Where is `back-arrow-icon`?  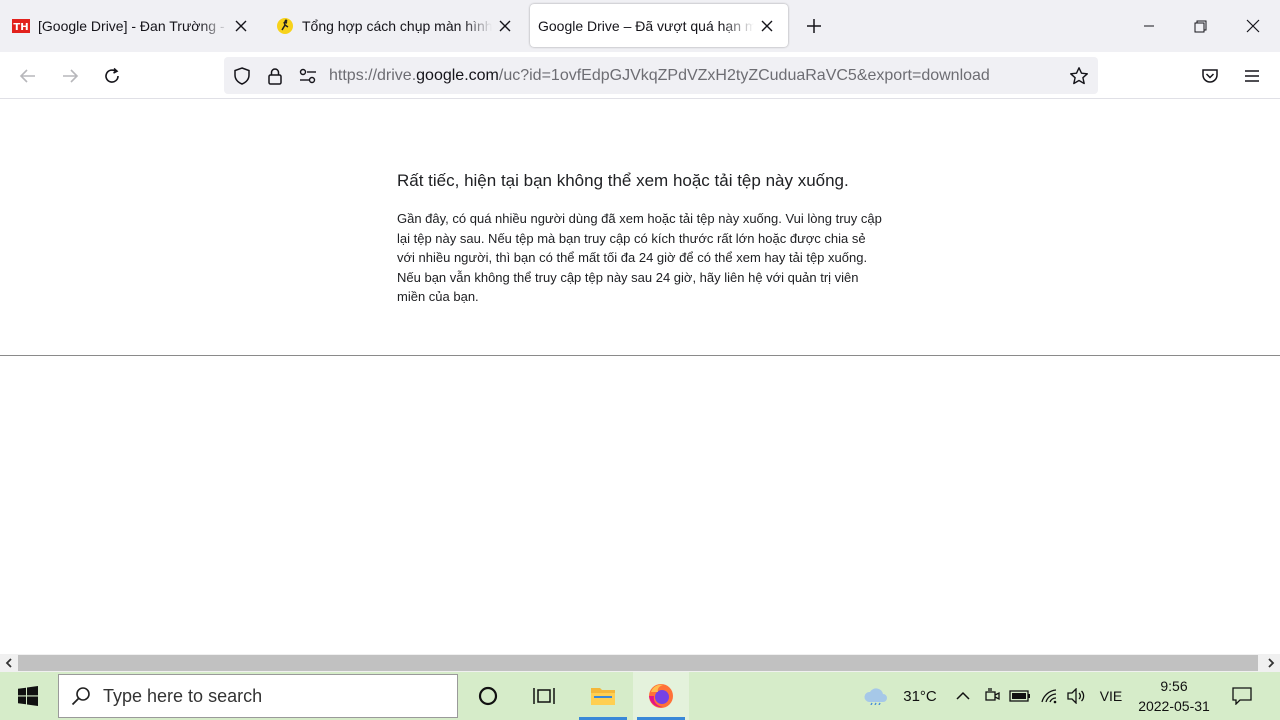
back-arrow-icon is located at coordinates (27, 76).